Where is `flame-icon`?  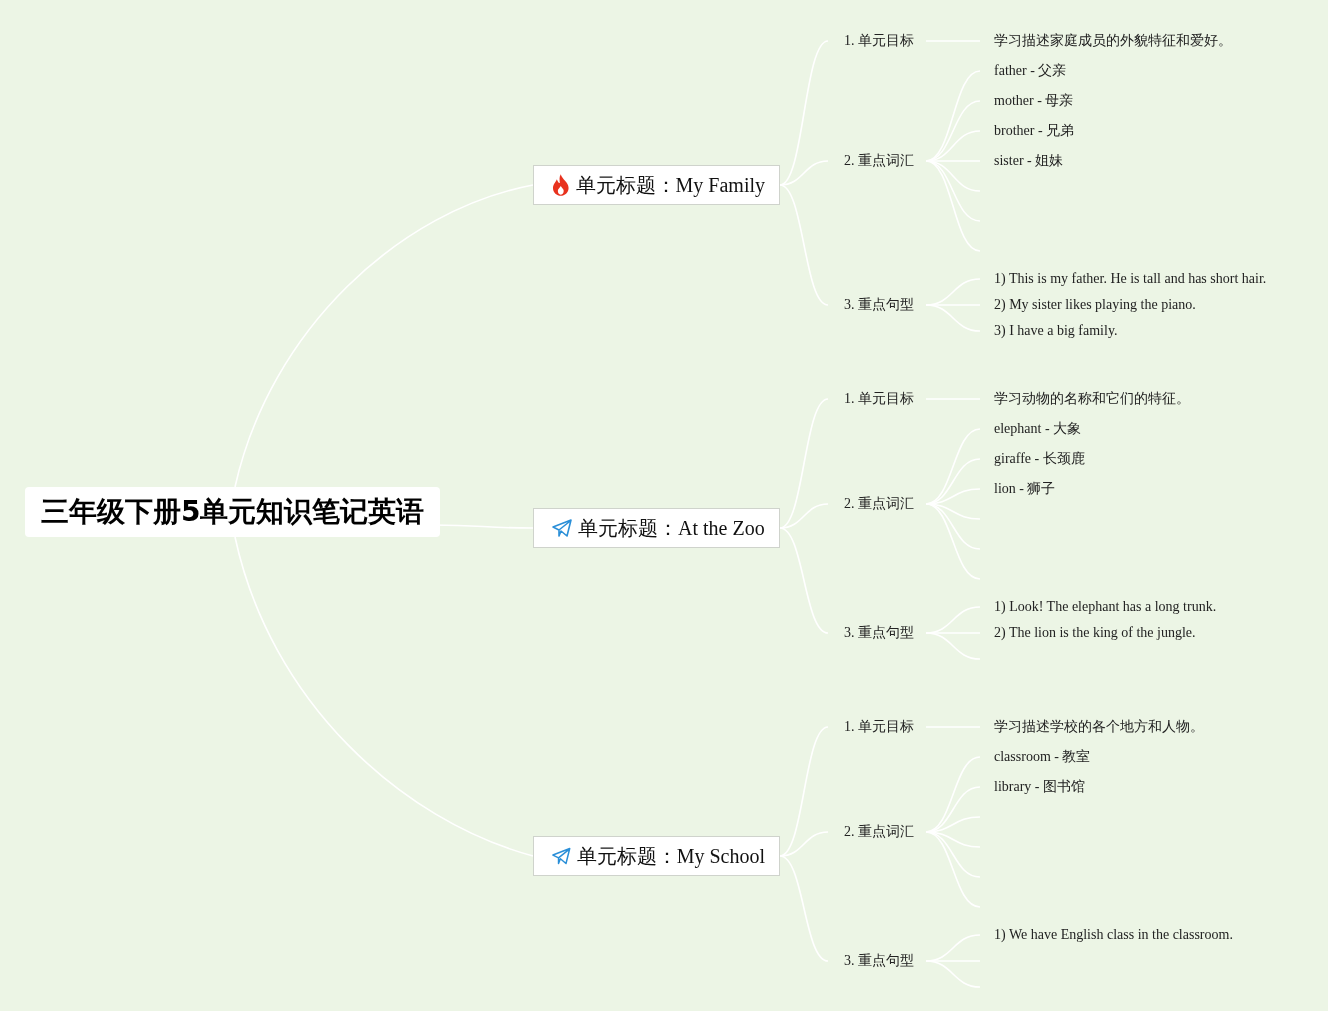
flame-icon is located at coordinates (561, 185).